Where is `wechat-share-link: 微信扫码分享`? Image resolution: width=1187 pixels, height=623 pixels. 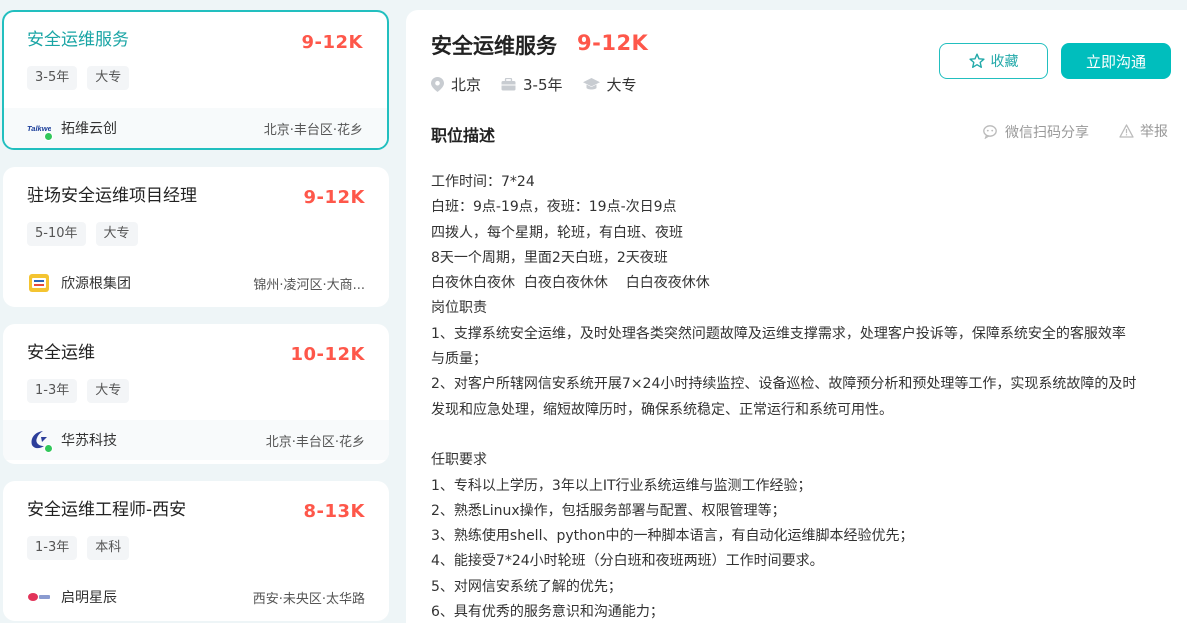 wechat-share-link: 微信扫码分享 is located at coordinates (1036, 132).